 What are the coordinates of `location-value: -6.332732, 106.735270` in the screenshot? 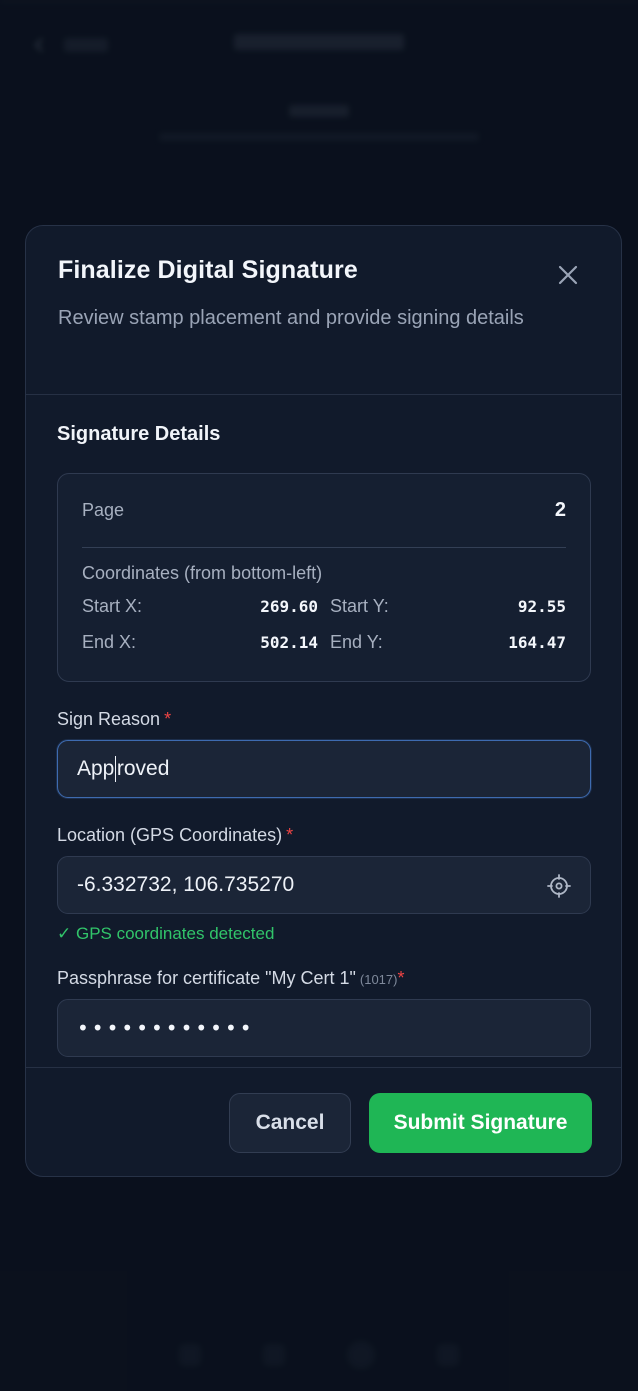 It's located at (186, 884).